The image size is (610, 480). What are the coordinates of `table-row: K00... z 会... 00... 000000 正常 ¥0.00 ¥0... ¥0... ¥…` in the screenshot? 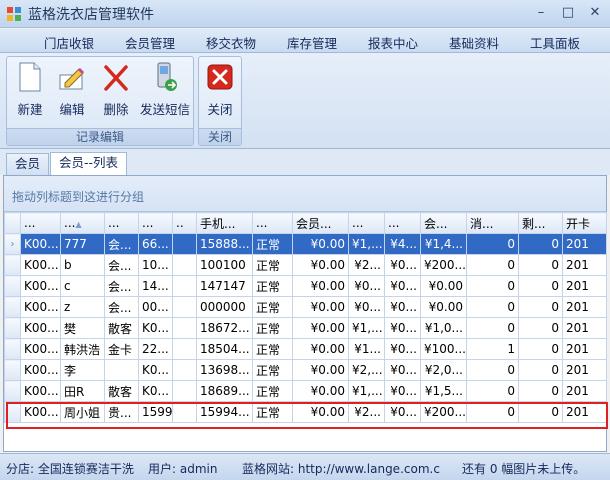 It's located at (305, 307).